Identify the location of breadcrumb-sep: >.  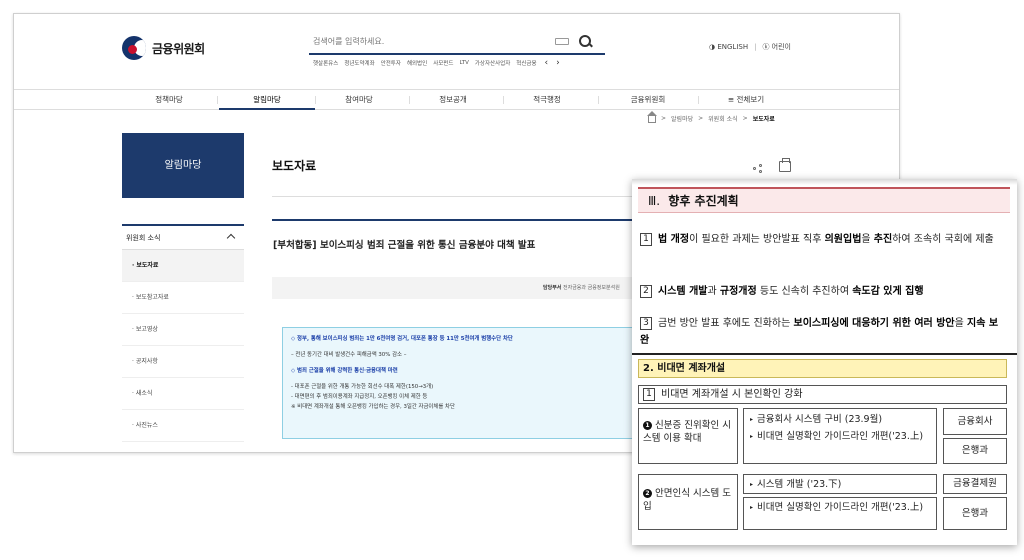
(745, 118).